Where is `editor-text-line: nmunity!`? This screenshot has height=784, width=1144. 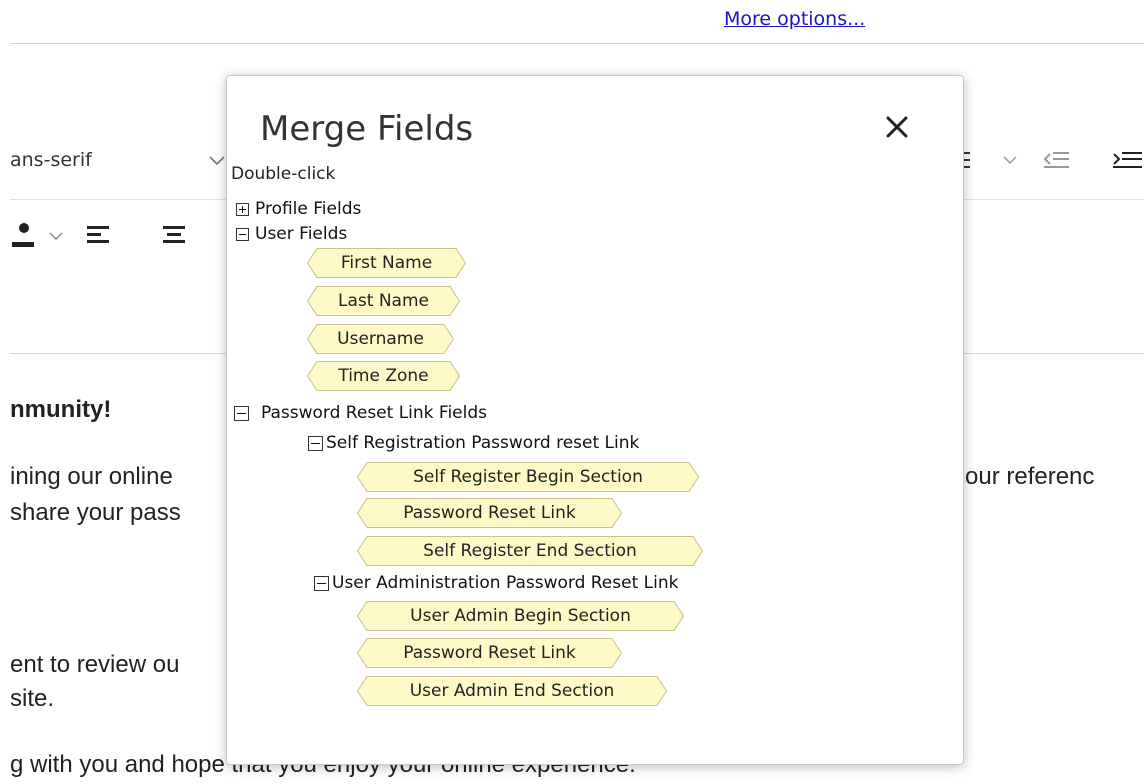 editor-text-line: nmunity! is located at coordinates (61, 409).